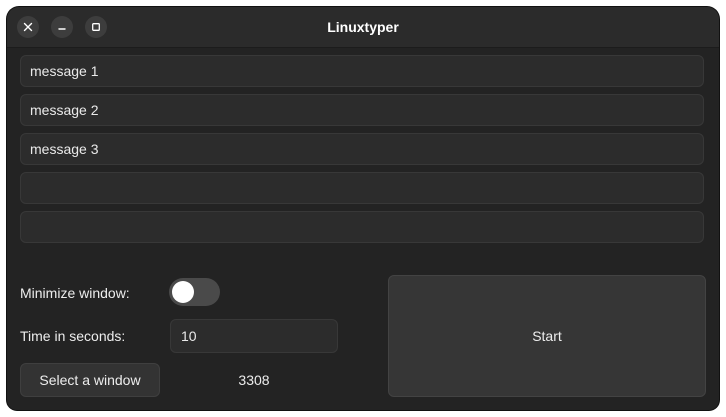  Describe the element at coordinates (90, 380) in the screenshot. I see `select-window-button: Select a window` at that location.